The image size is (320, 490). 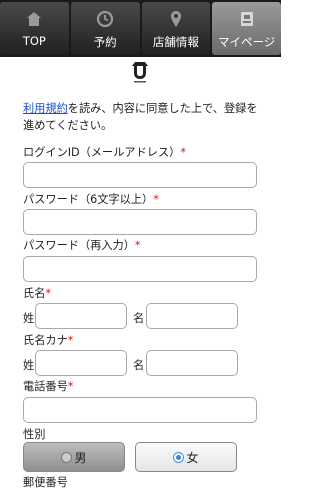 What do you see at coordinates (81, 316) in the screenshot?
I see `last-name-input` at bounding box center [81, 316].